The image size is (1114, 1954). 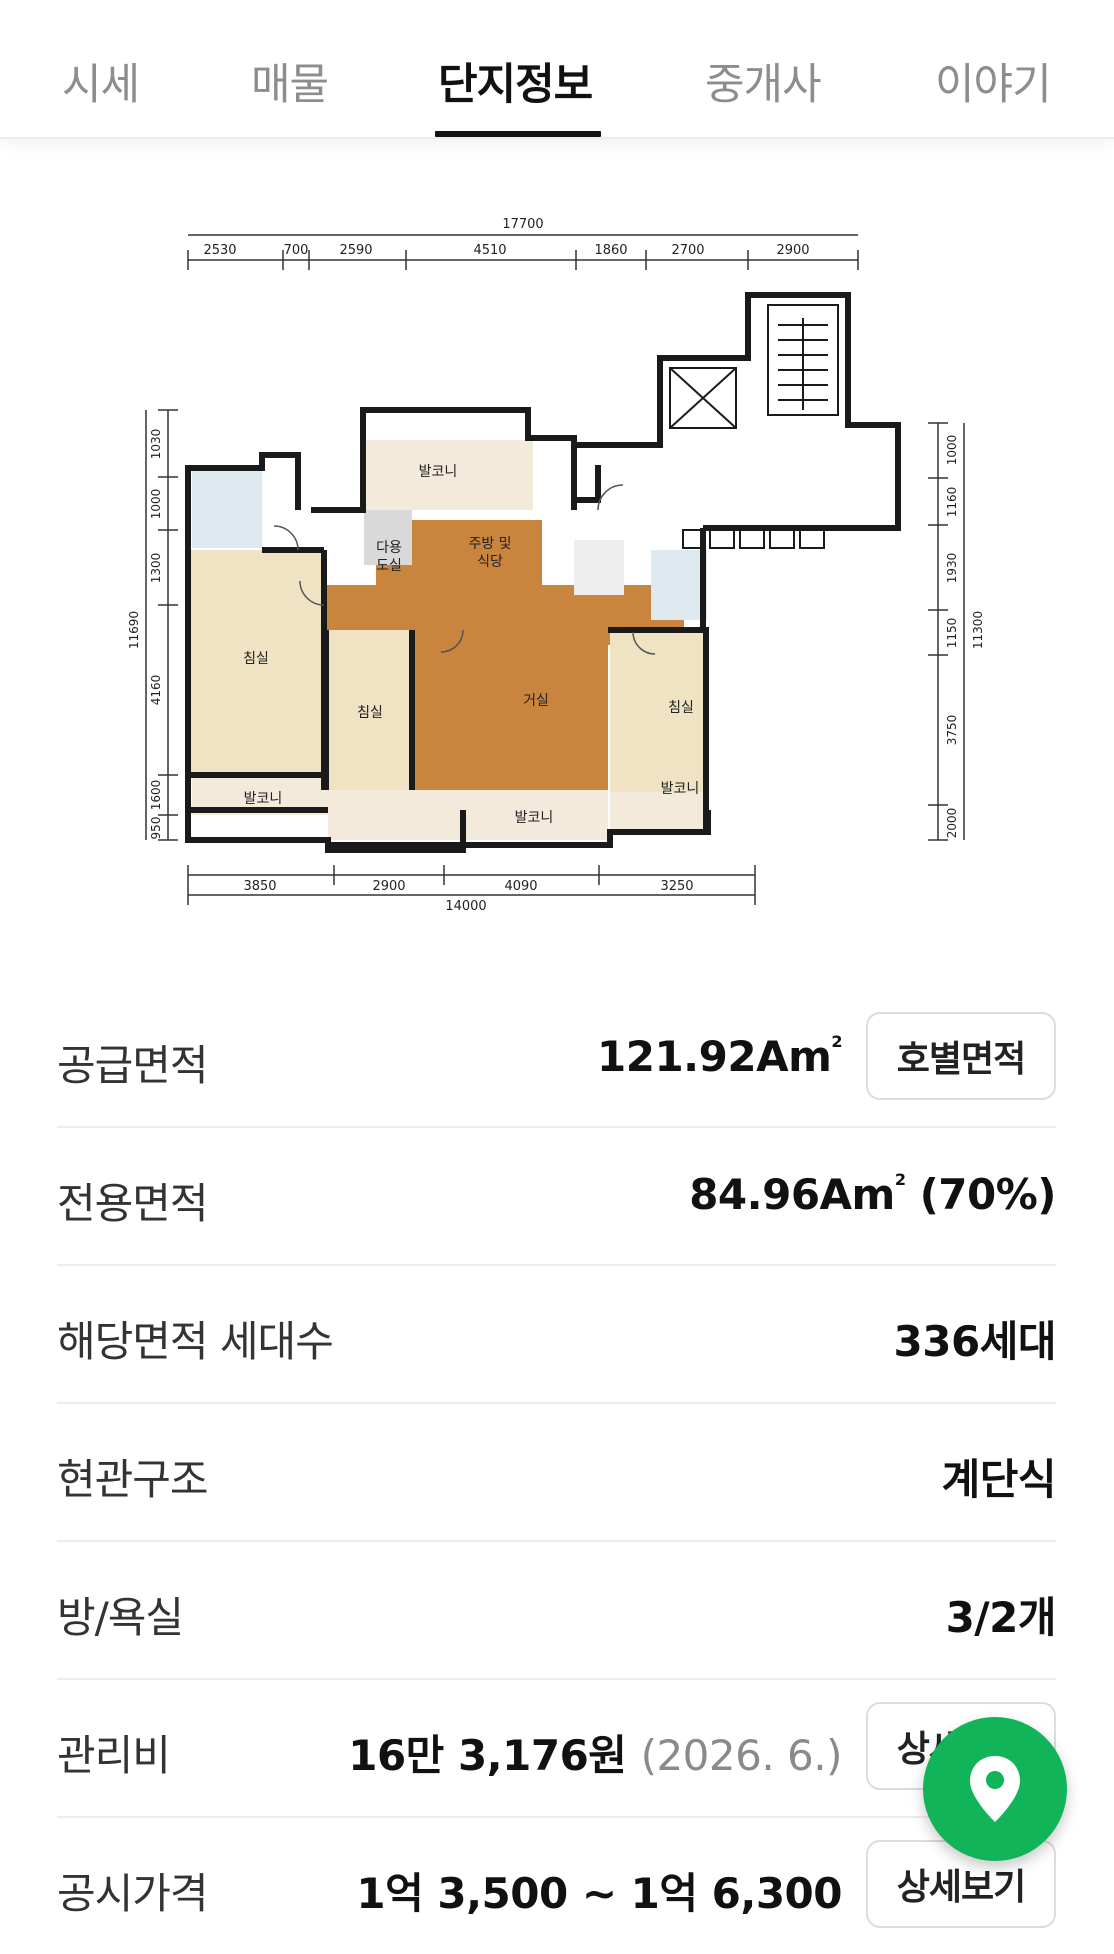 What do you see at coordinates (156, 444) in the screenshot?
I see `dim-left: 1030` at bounding box center [156, 444].